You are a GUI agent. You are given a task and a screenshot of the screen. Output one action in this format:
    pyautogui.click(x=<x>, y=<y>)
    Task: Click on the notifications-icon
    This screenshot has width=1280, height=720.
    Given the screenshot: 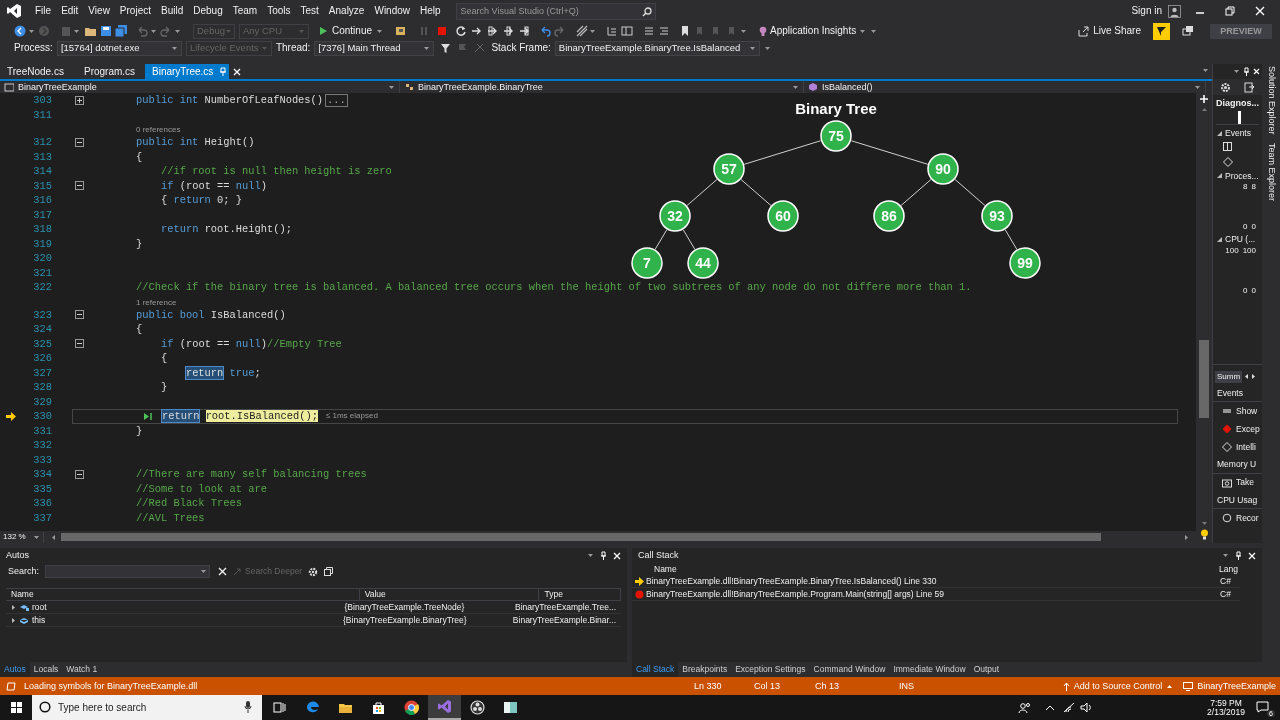 What is the action you would take?
    pyautogui.click(x=1188, y=31)
    